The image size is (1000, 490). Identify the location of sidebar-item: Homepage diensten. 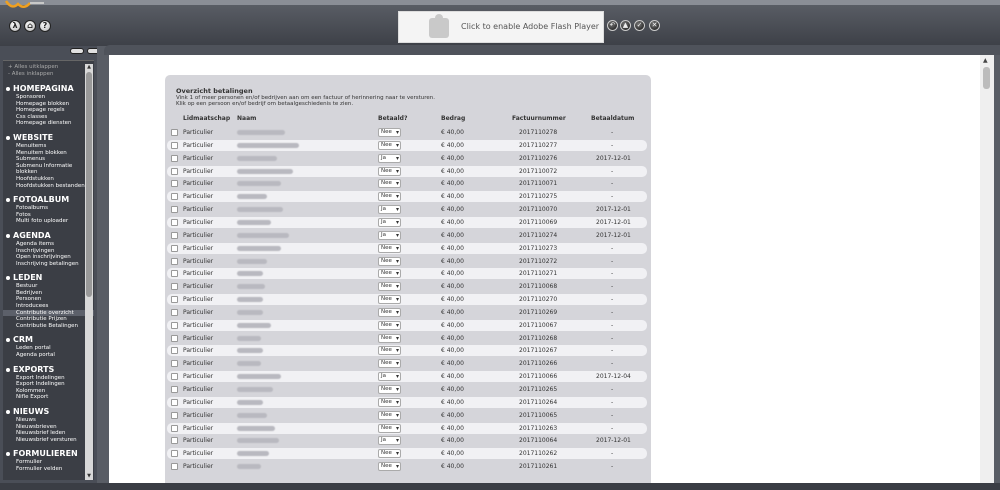
(48, 123).